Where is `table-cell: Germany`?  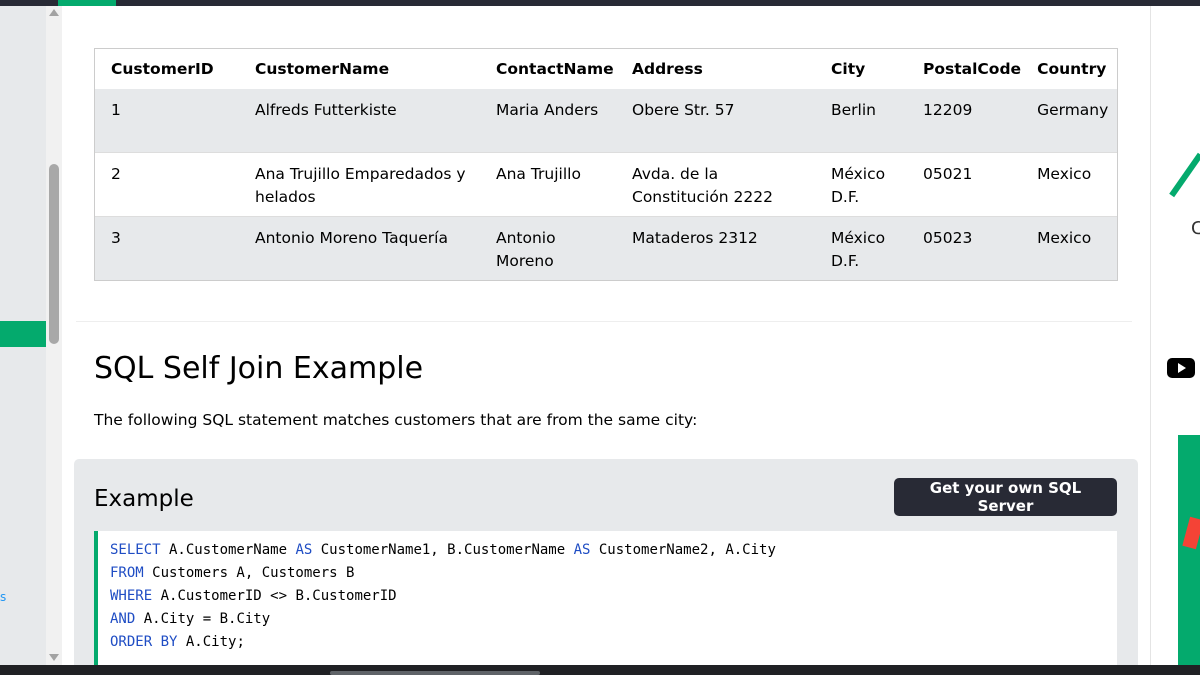
table-cell: Germany is located at coordinates (1069, 121).